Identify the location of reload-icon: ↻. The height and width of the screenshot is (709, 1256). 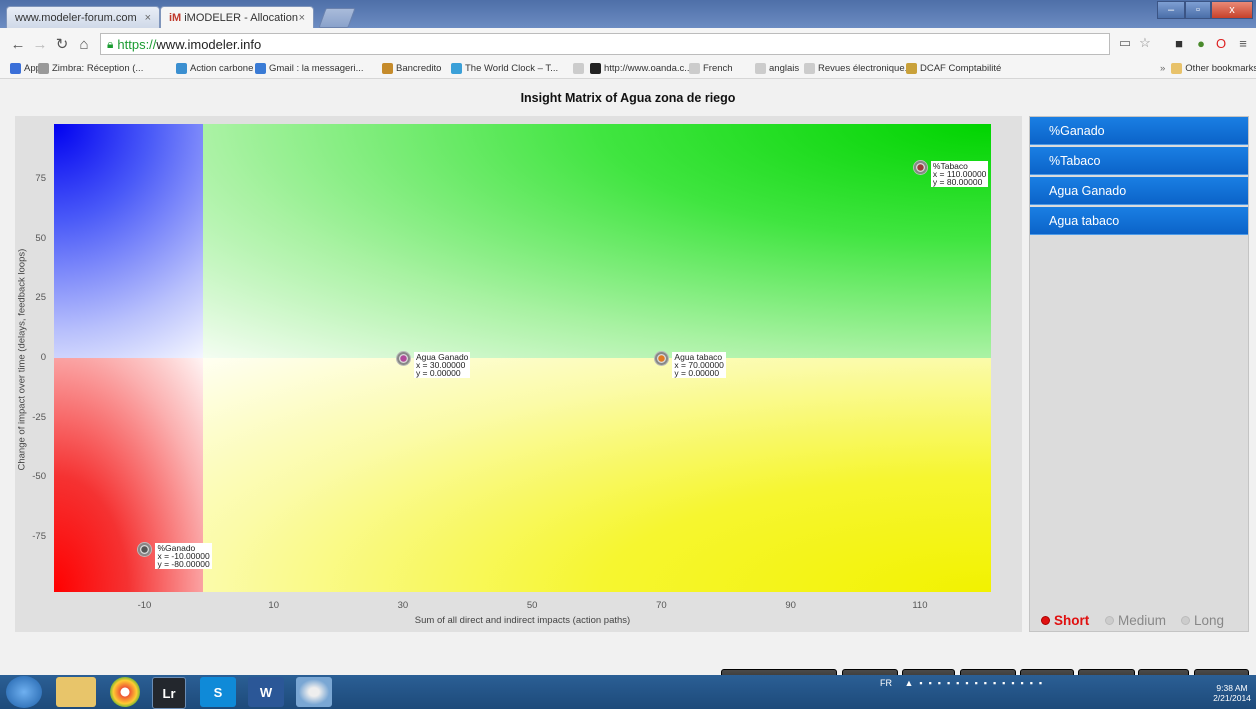
(62, 44).